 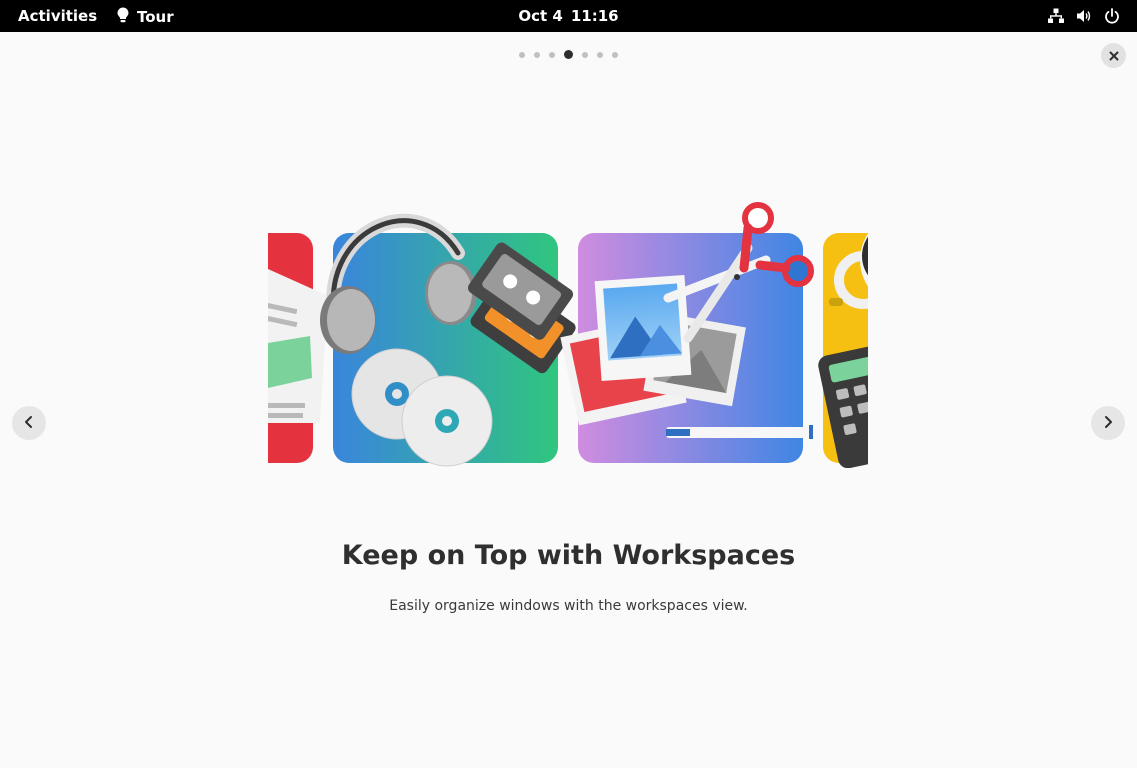 What do you see at coordinates (1112, 16) in the screenshot?
I see `power-icon` at bounding box center [1112, 16].